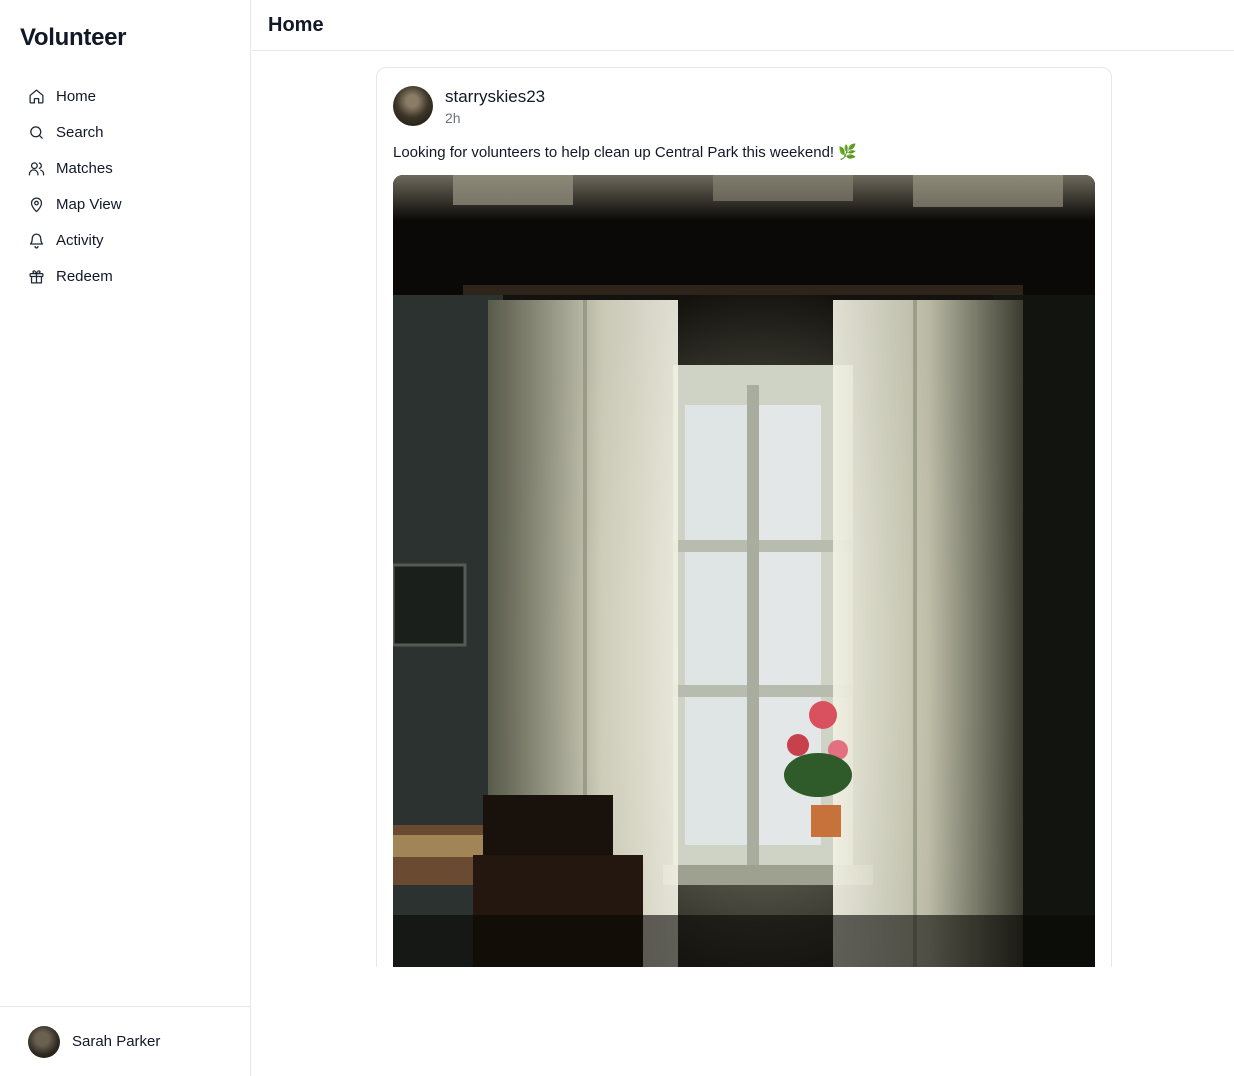 The height and width of the screenshot is (1076, 1234). Describe the element at coordinates (126, 132) in the screenshot. I see `sidebar-item-search: Search` at that location.